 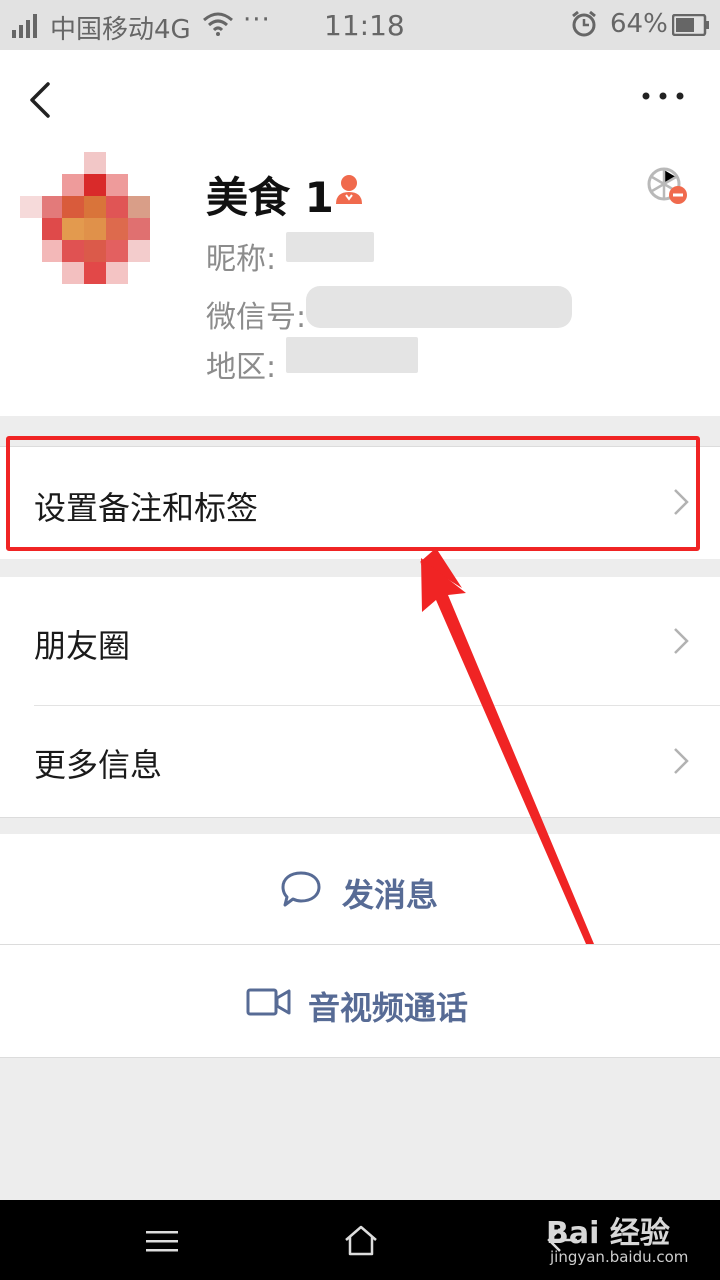 I want to click on star-friend-icon, so click(x=668, y=186).